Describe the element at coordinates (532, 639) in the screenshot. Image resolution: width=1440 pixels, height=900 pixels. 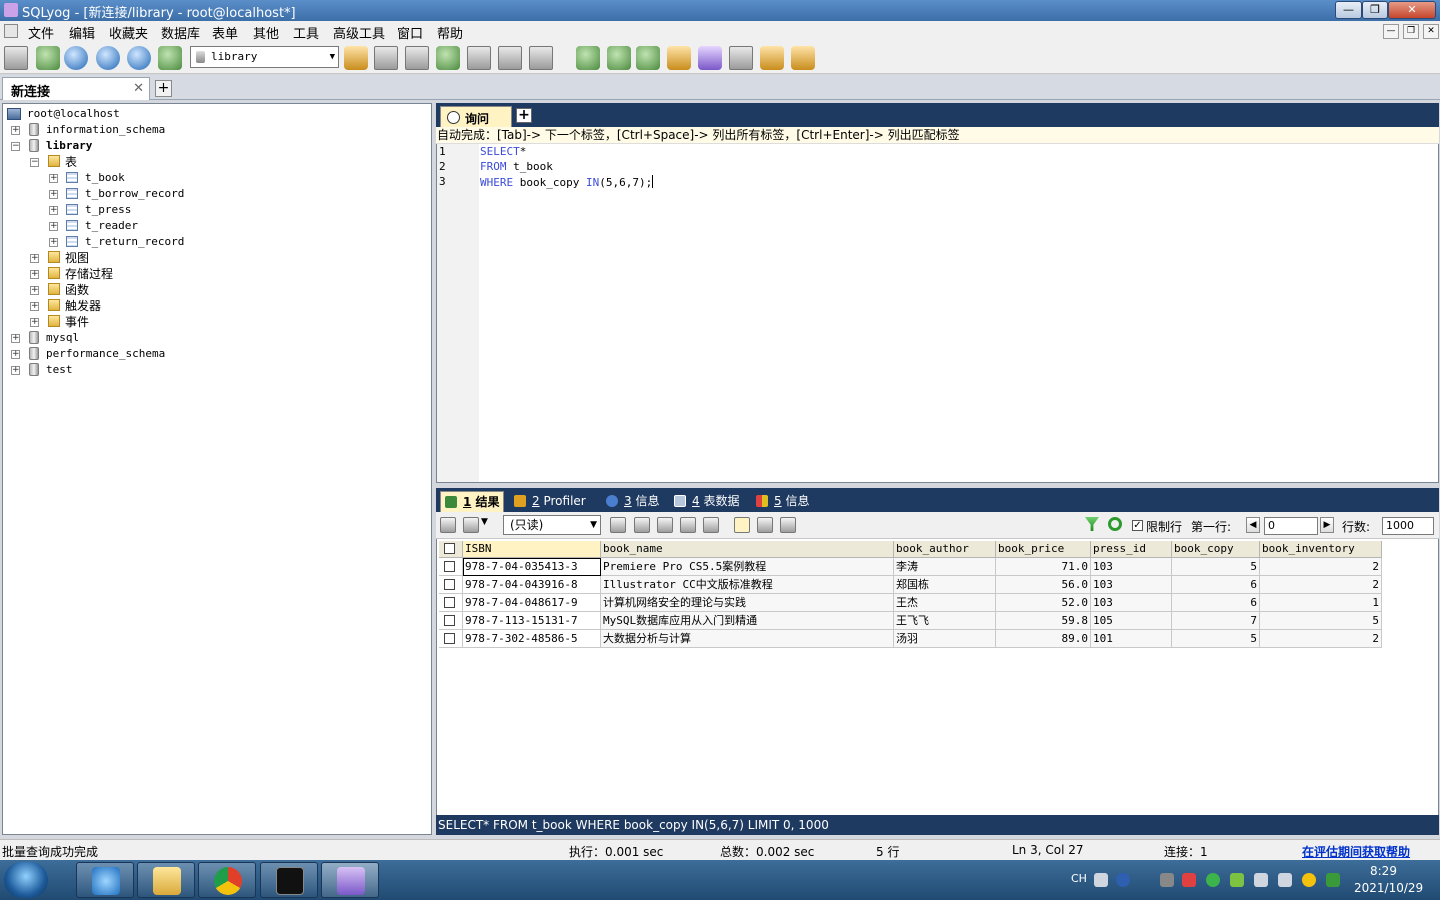
I see `table-cell: 978-7-302-48586-5` at that location.